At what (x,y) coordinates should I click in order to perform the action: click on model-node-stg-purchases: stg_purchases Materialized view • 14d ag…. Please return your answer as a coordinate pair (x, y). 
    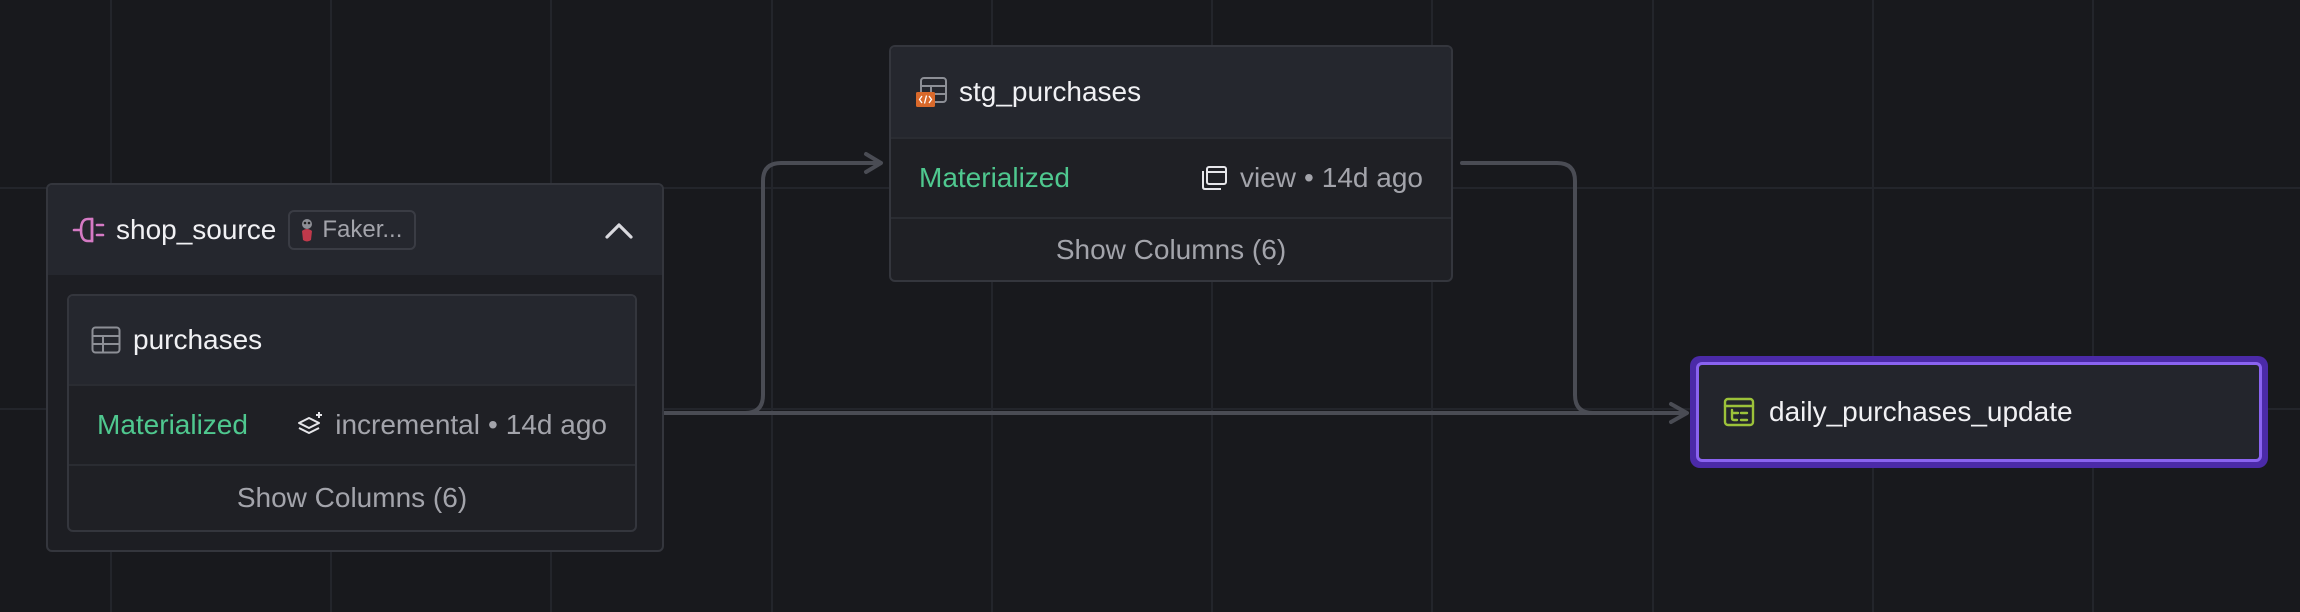
    Looking at the image, I should click on (1171, 163).